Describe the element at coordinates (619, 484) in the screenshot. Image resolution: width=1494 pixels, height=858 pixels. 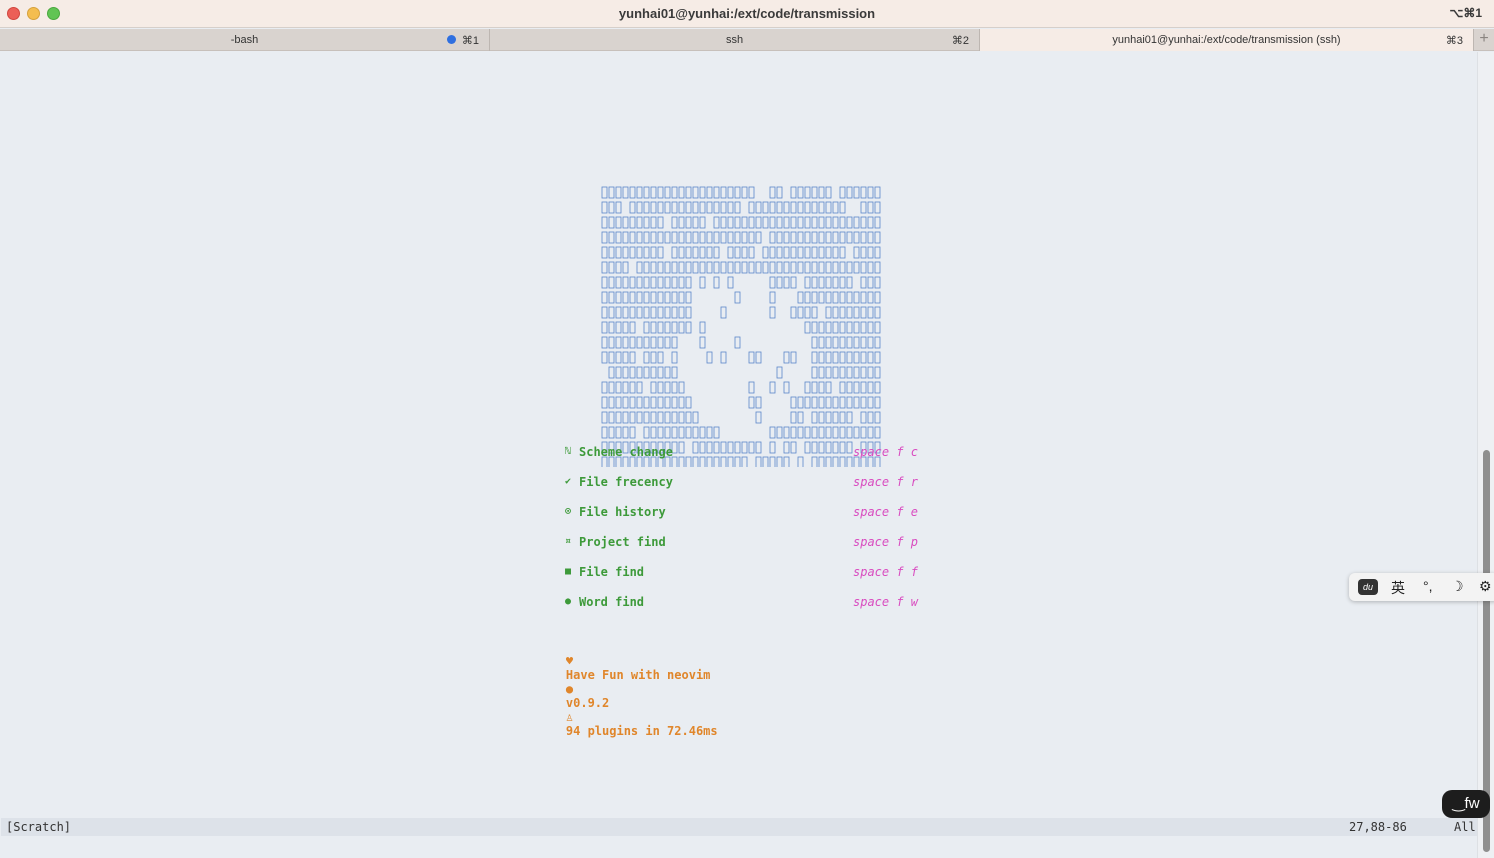
I see `menu-item-file-frecency: ✔ File frecency` at that location.